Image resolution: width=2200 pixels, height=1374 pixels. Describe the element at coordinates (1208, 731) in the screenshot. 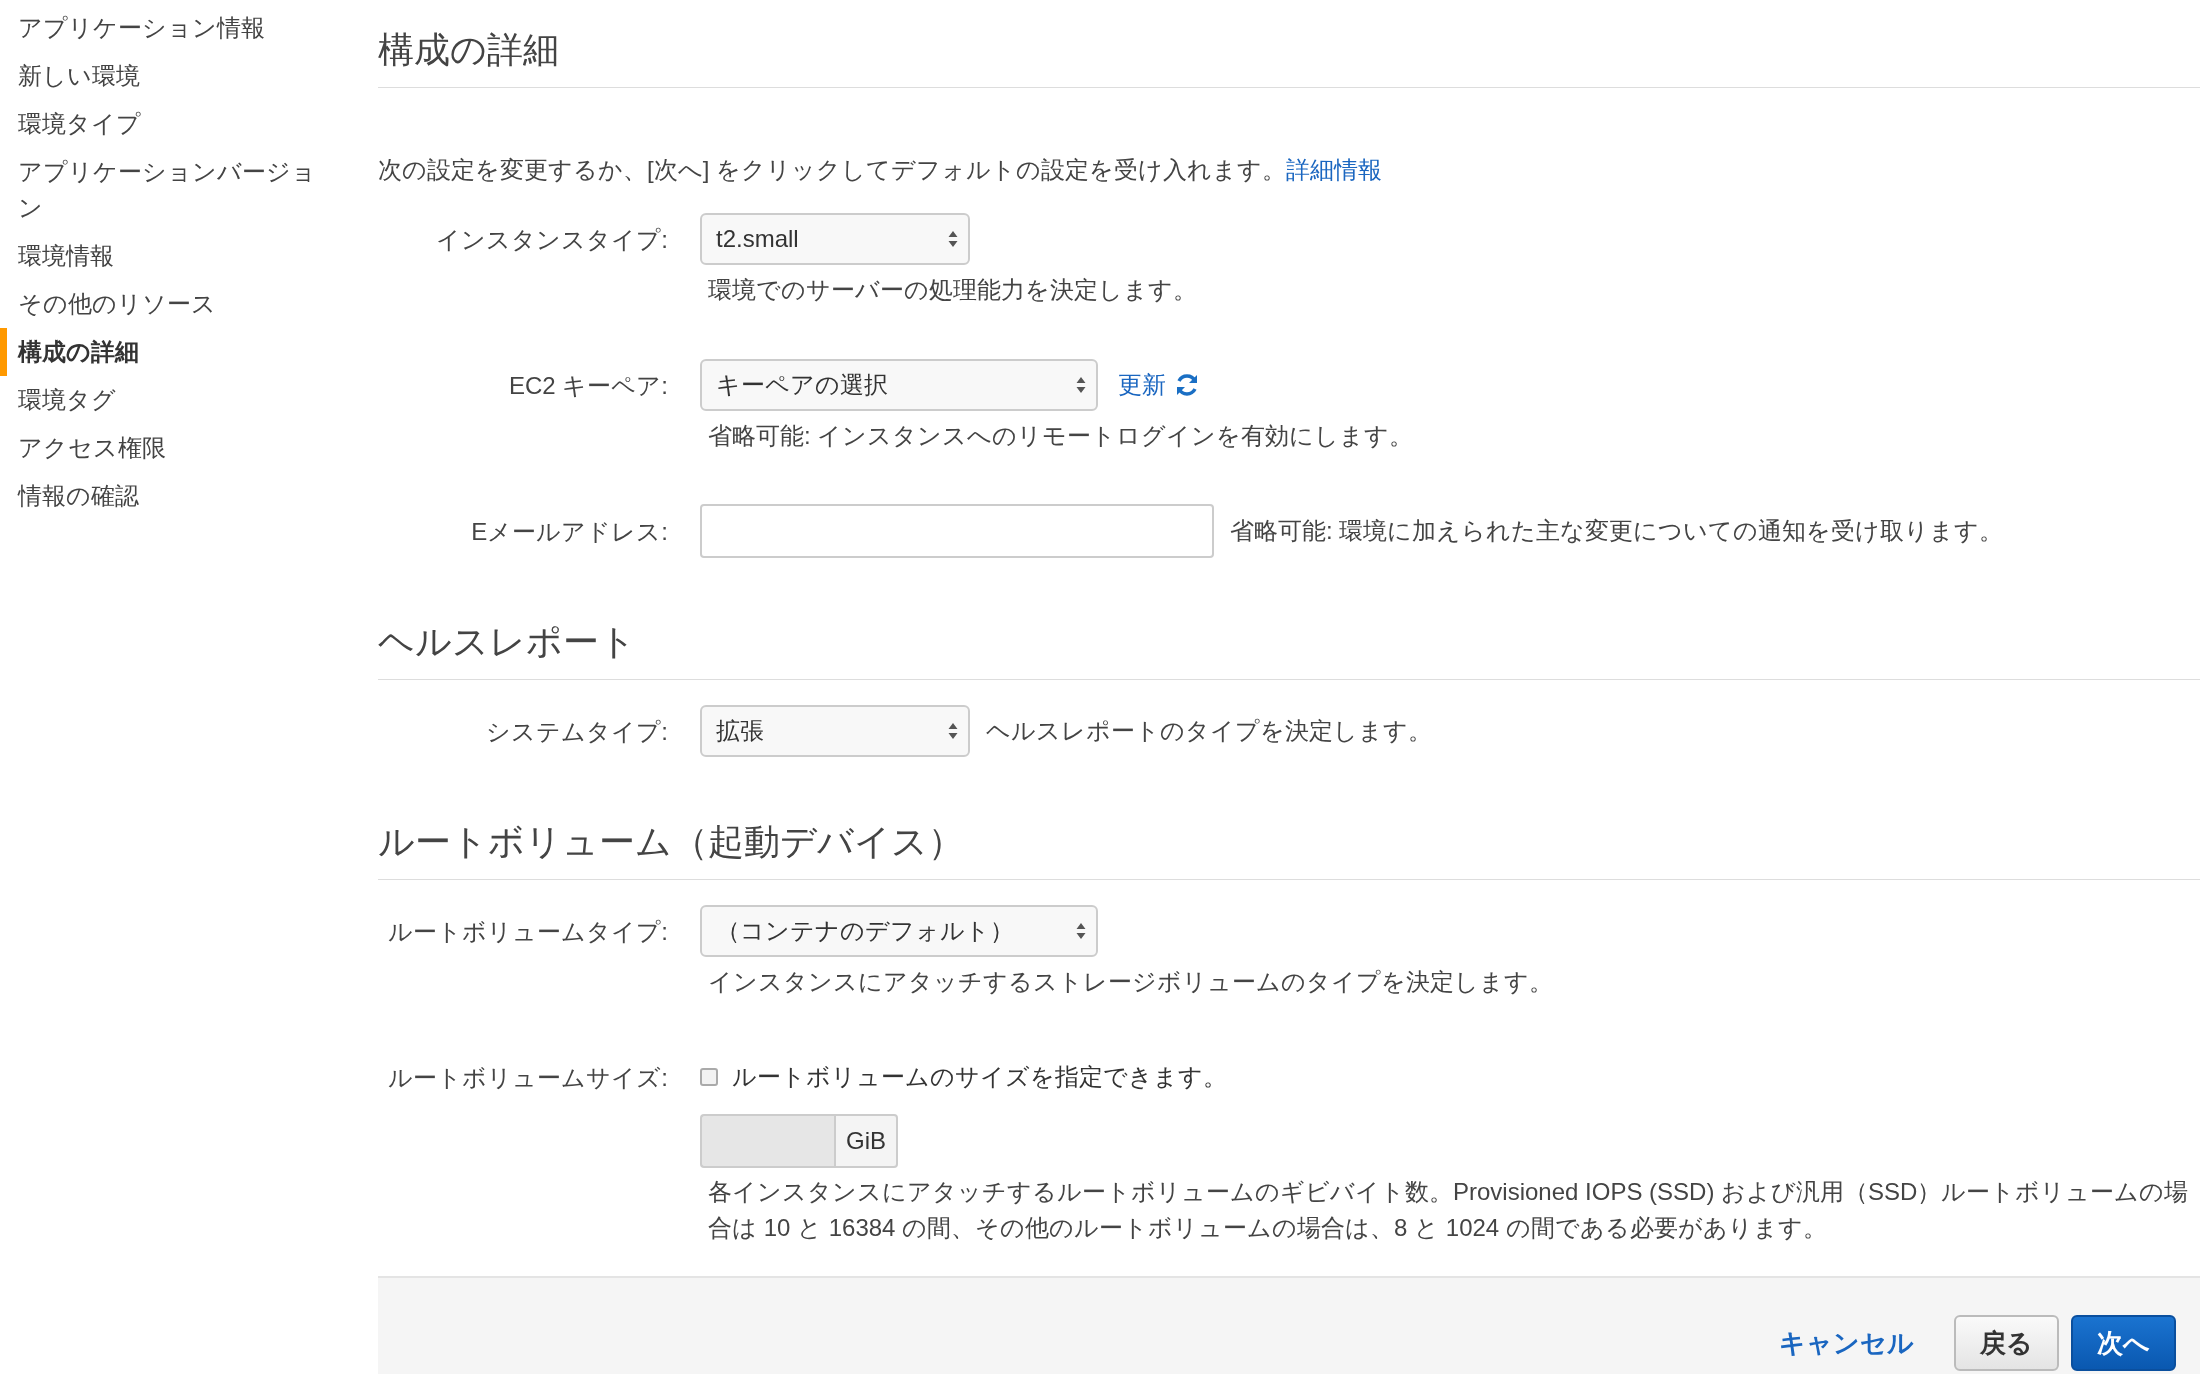

I see `help-text: ヘルスレポートのタイプを決定します。` at that location.